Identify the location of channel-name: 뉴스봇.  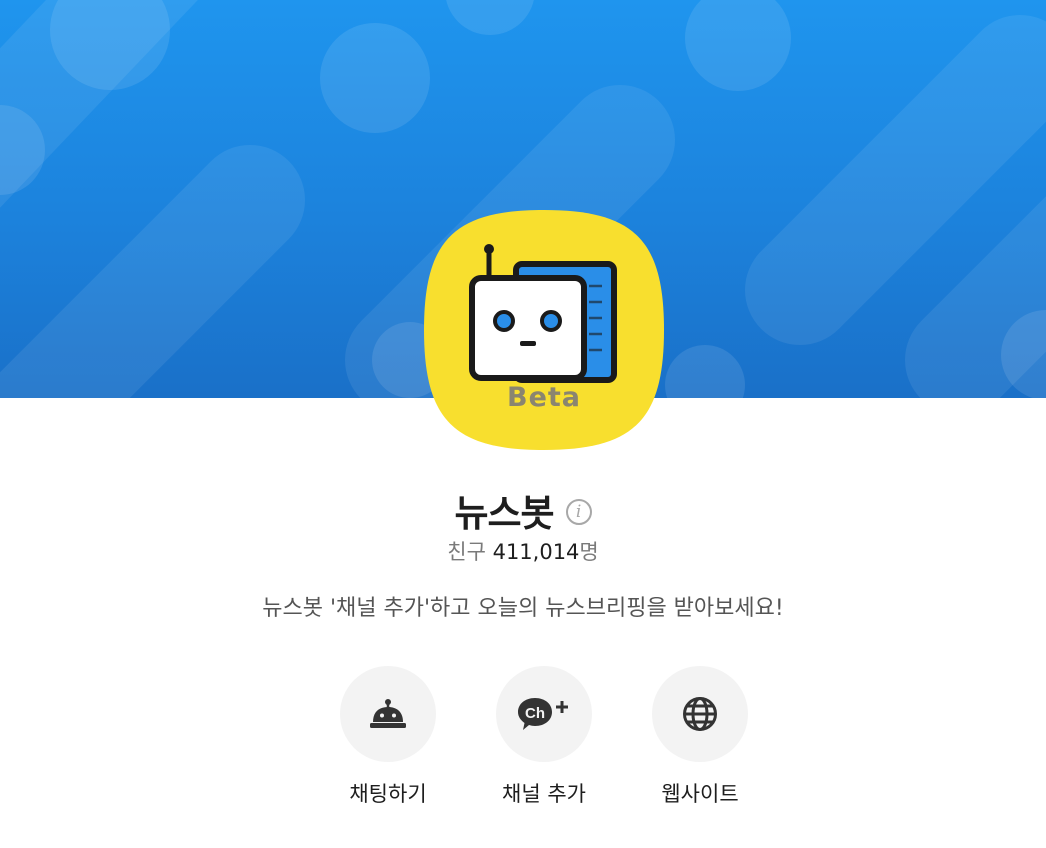
(504, 513).